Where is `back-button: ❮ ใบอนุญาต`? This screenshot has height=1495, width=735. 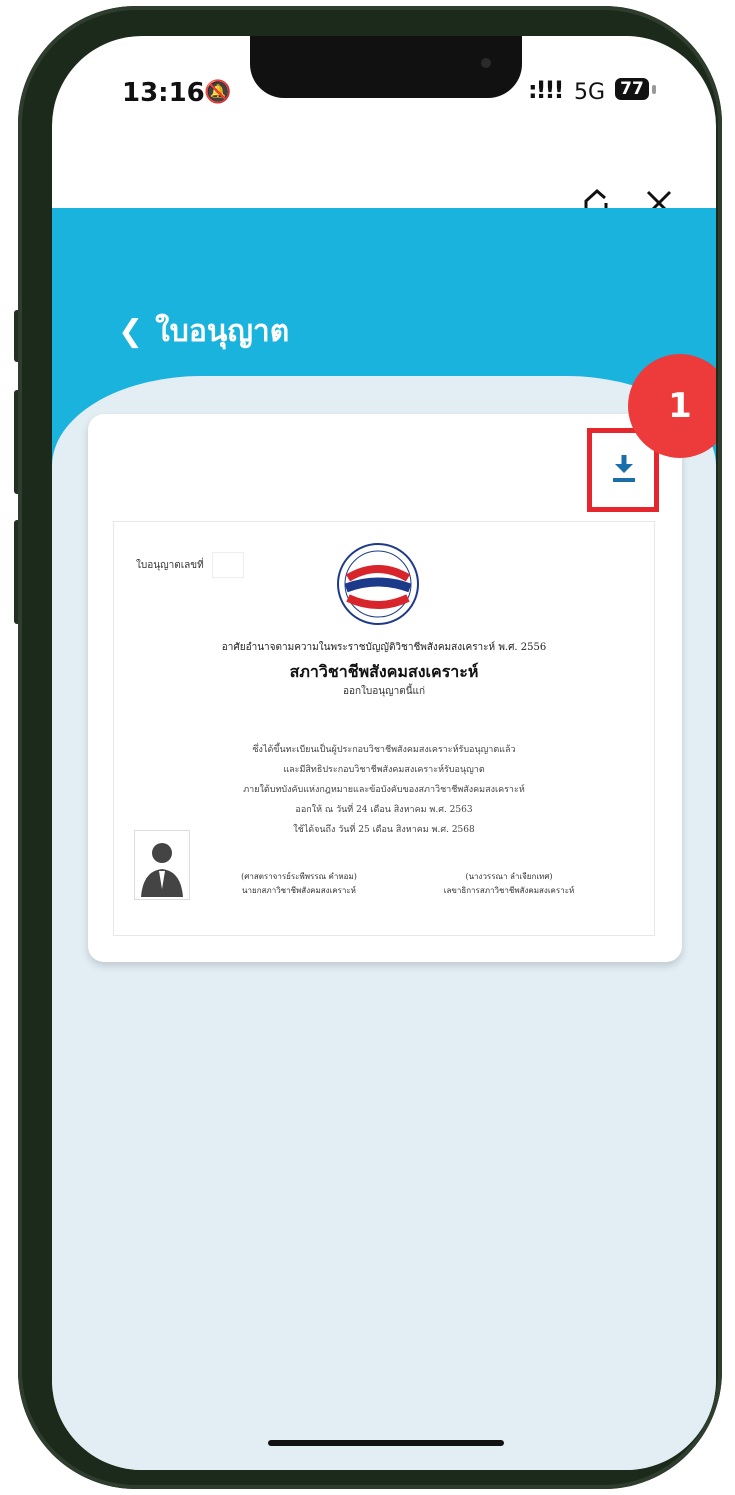 back-button: ❮ ใบอนุญาต is located at coordinates (203, 331).